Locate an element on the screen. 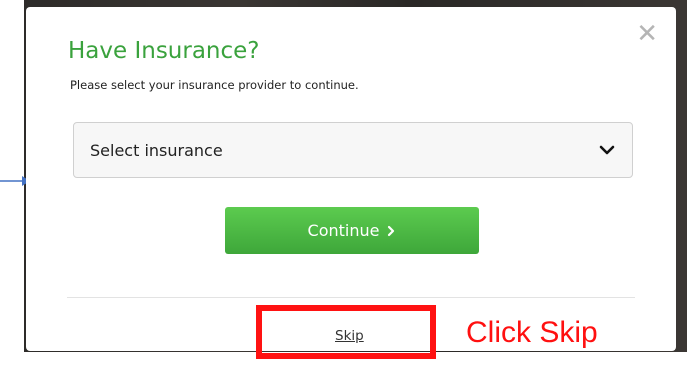  continue-button-label: Continue is located at coordinates (343, 230).